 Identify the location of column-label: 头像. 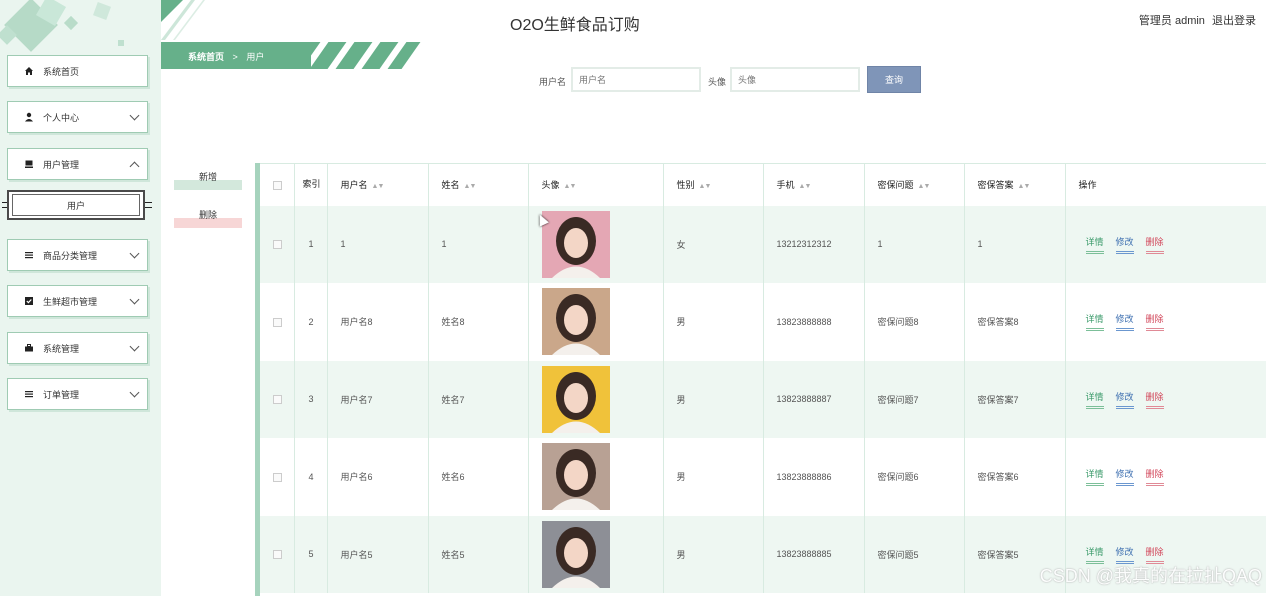
(550, 185).